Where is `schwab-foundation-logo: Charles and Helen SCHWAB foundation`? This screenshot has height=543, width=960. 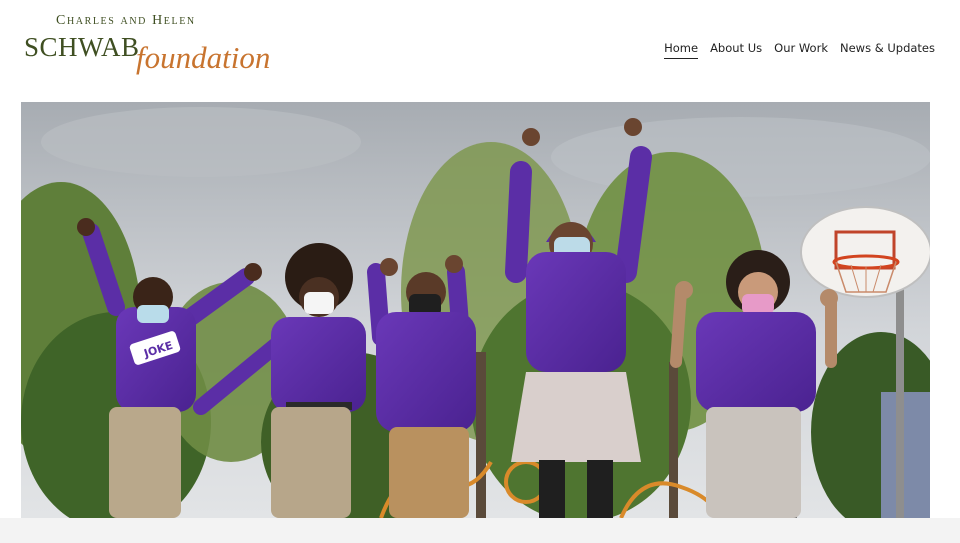 schwab-foundation-logo: Charles and Helen SCHWAB foundation is located at coordinates (157, 49).